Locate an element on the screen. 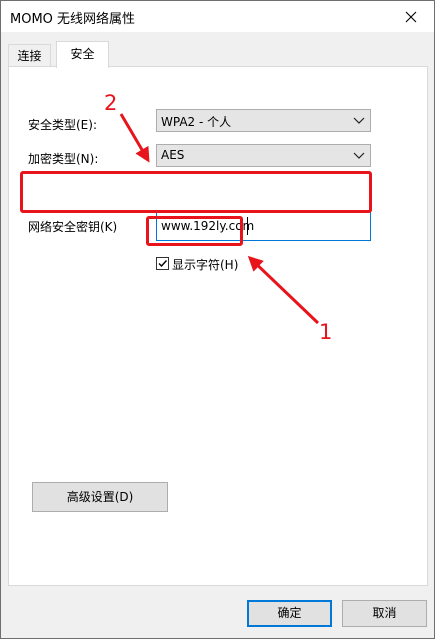  arrow-to-show-characters is located at coordinates (283, 290).